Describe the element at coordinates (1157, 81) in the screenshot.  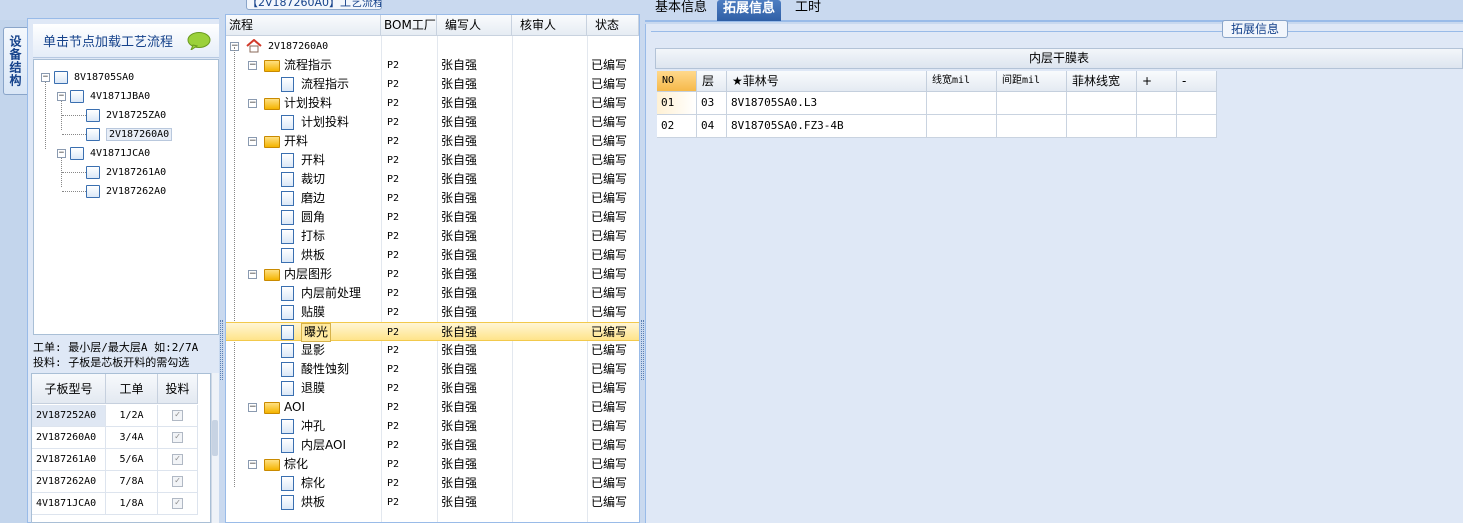
I see `col-header-plus: +` at that location.